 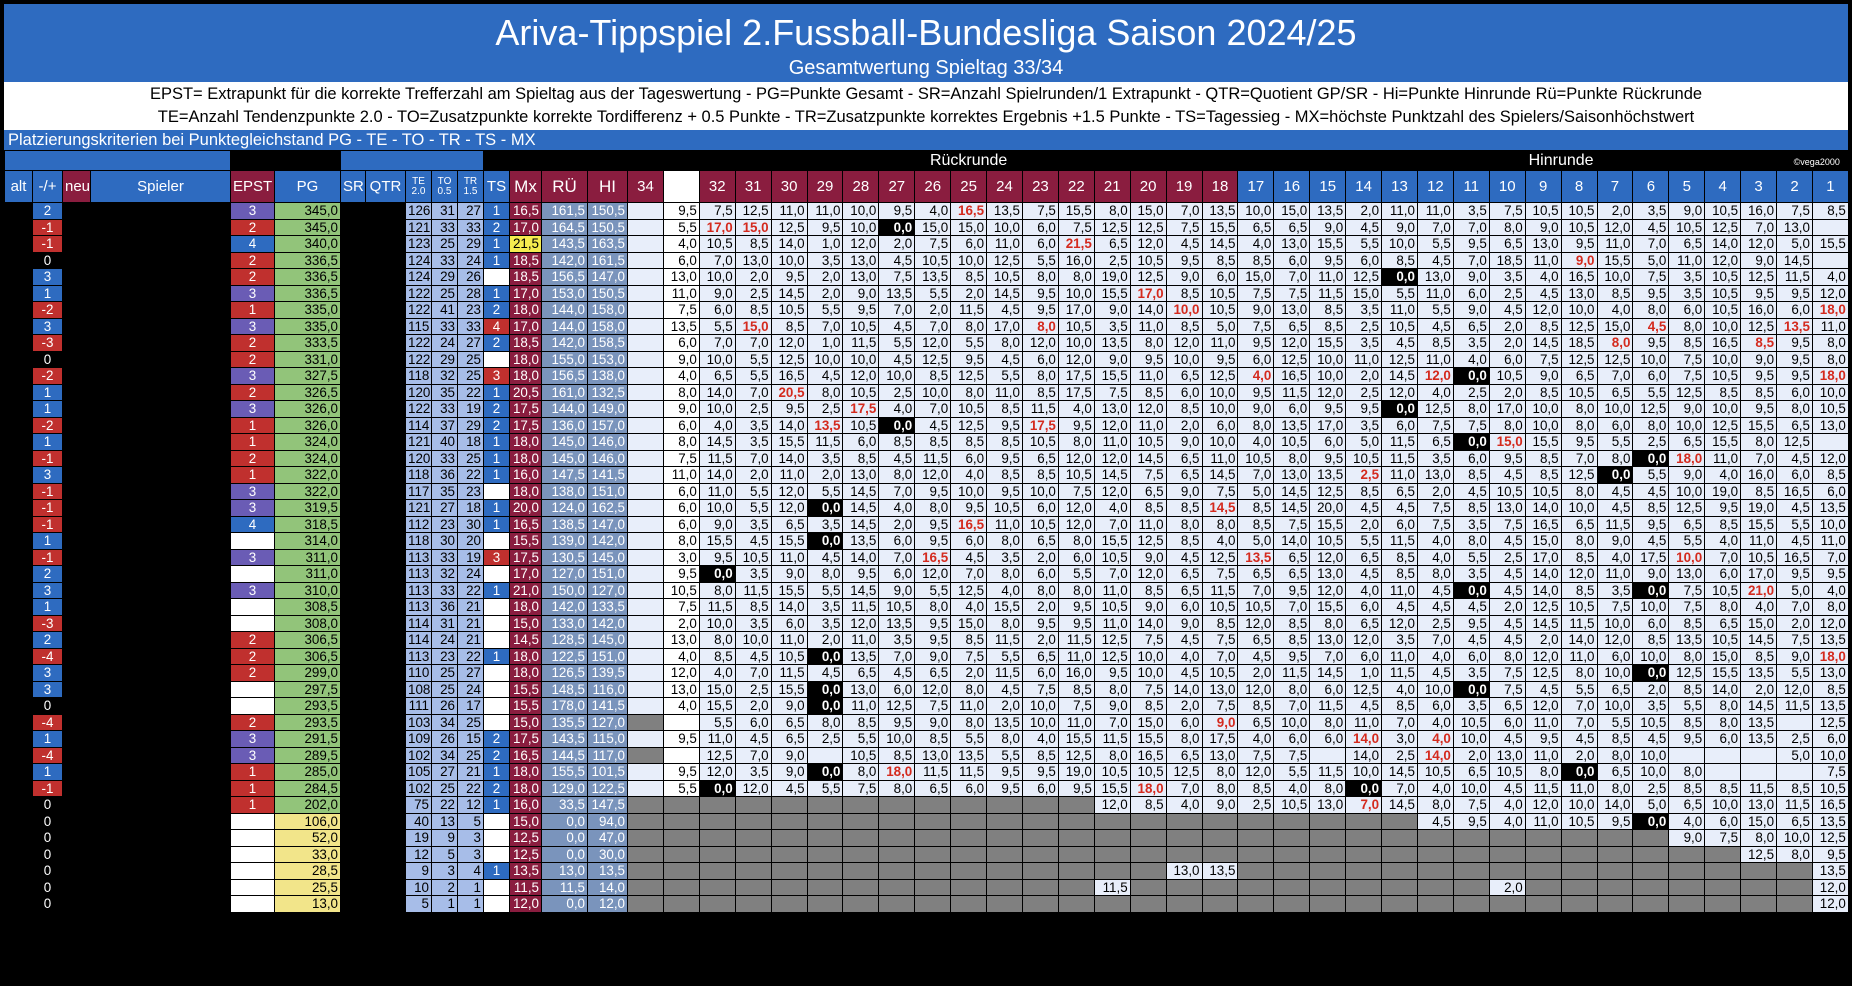 I want to click on quotient: 8,83, so click(x=385, y=821).